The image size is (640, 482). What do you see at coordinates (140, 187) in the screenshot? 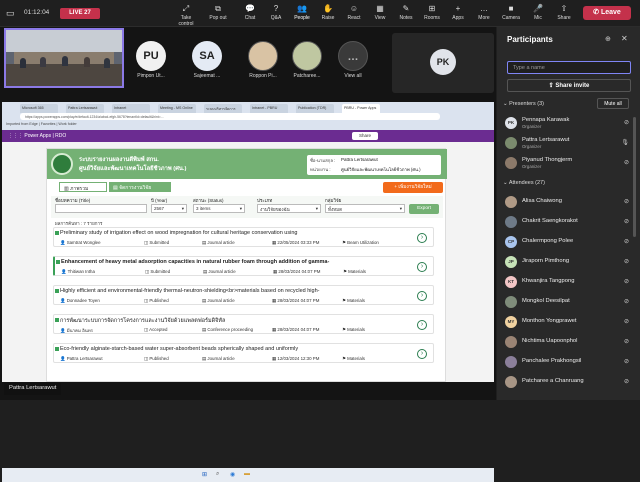
I see `tab-manage: ▤ จัดการงานวิจัย` at bounding box center [140, 187].